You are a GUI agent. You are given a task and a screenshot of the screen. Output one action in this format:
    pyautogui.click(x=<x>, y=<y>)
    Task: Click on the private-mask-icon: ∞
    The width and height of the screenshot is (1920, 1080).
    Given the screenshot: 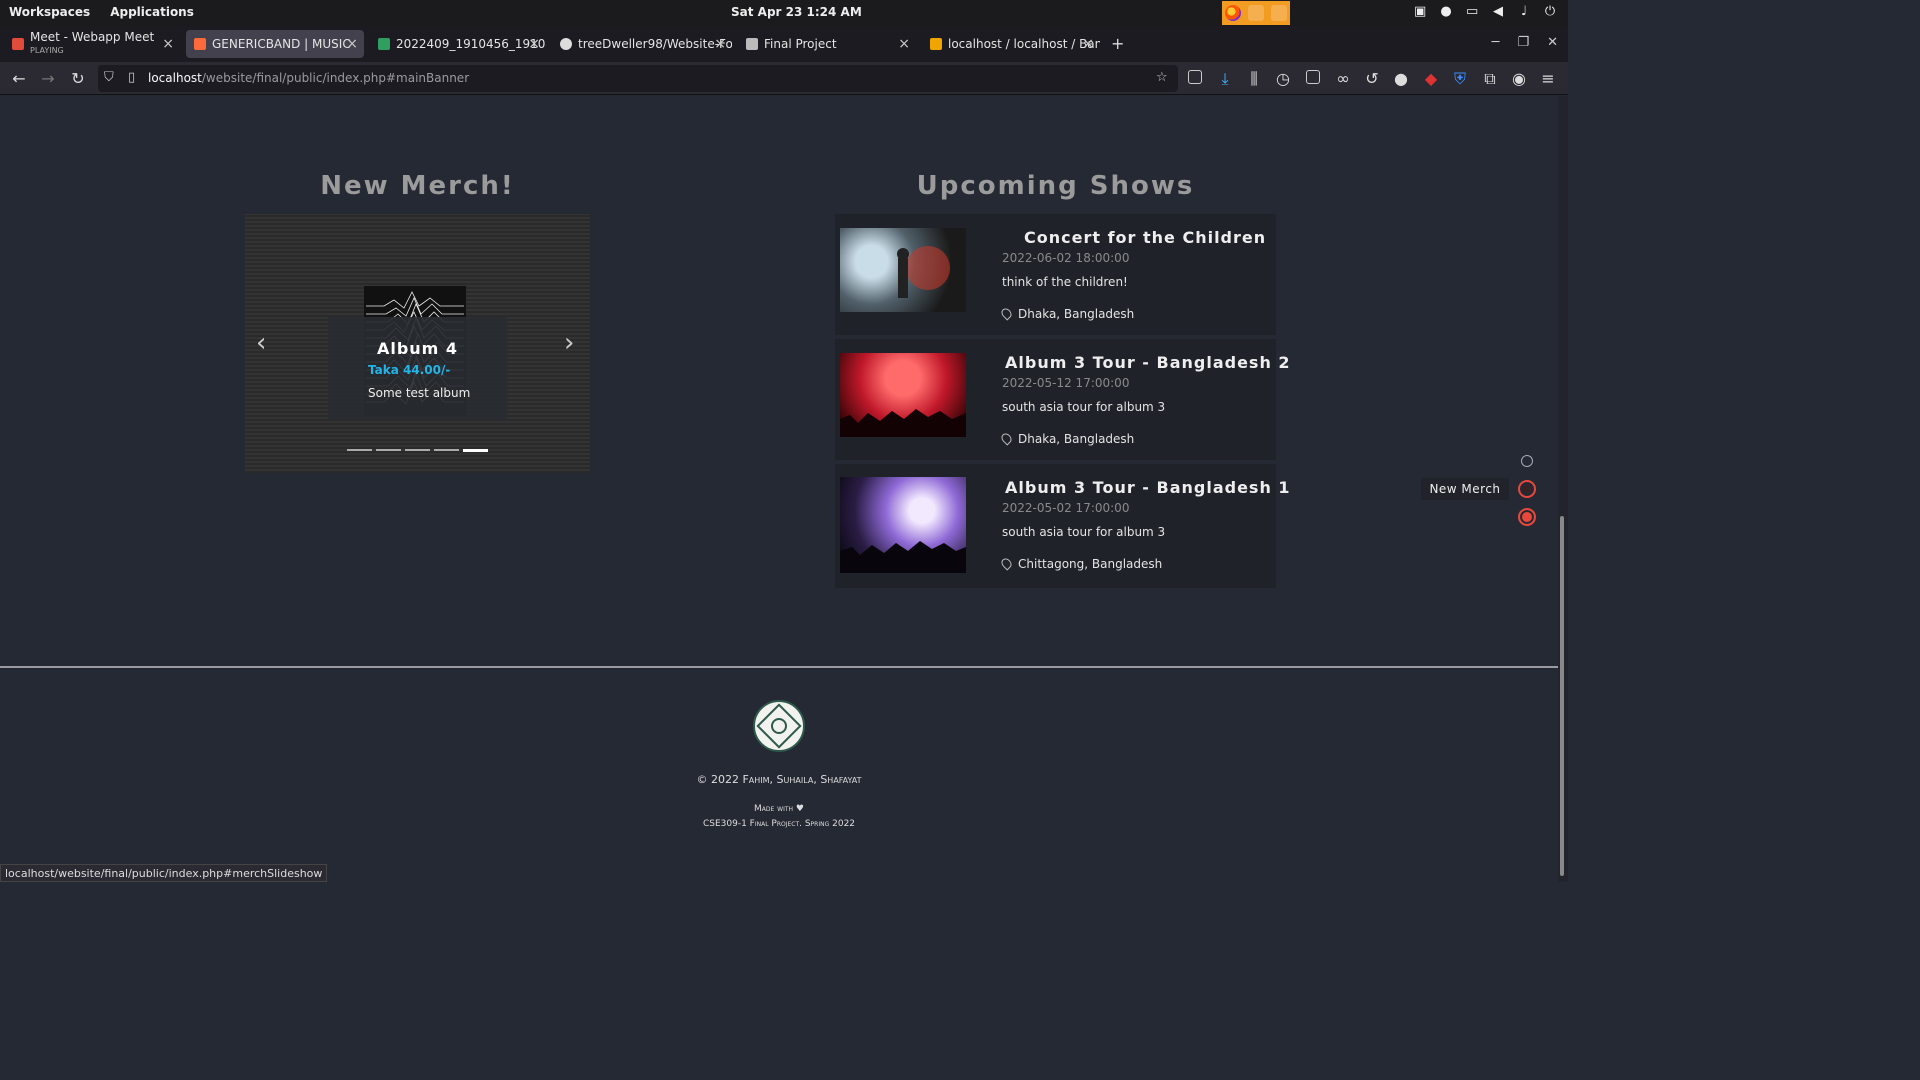 What is the action you would take?
    pyautogui.click(x=1343, y=78)
    